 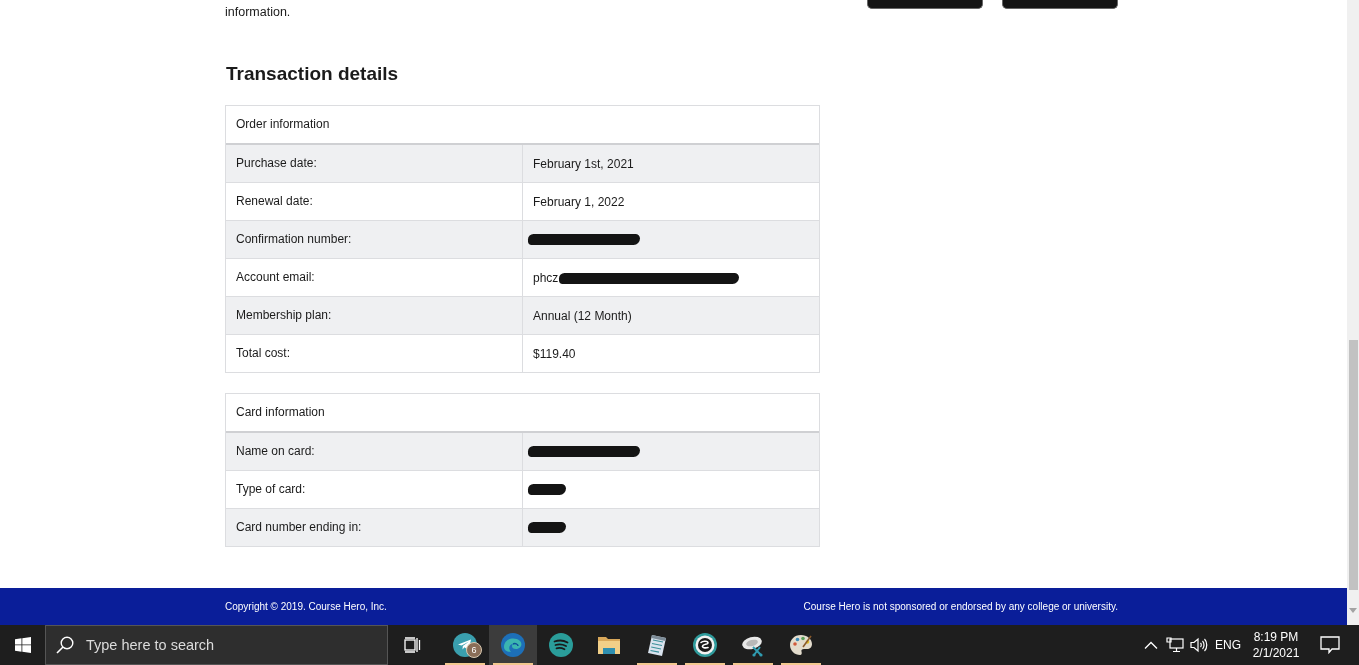 I want to click on chevron-up-icon, so click(x=1151, y=645).